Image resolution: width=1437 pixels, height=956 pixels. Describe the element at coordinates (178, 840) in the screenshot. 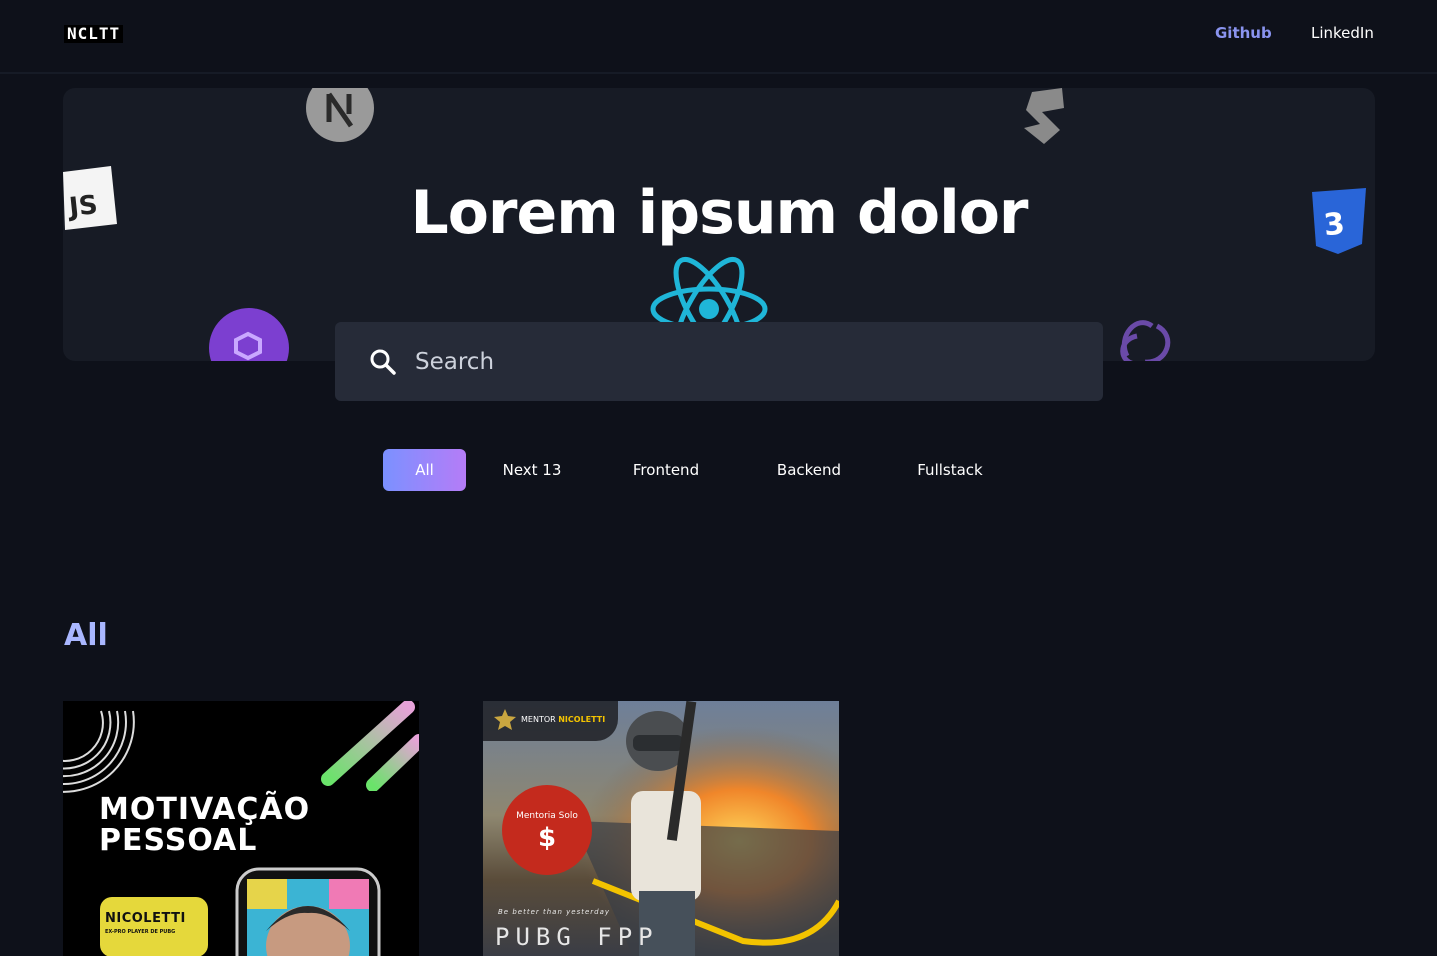

I see `card-title-line2: PESSOAL` at that location.